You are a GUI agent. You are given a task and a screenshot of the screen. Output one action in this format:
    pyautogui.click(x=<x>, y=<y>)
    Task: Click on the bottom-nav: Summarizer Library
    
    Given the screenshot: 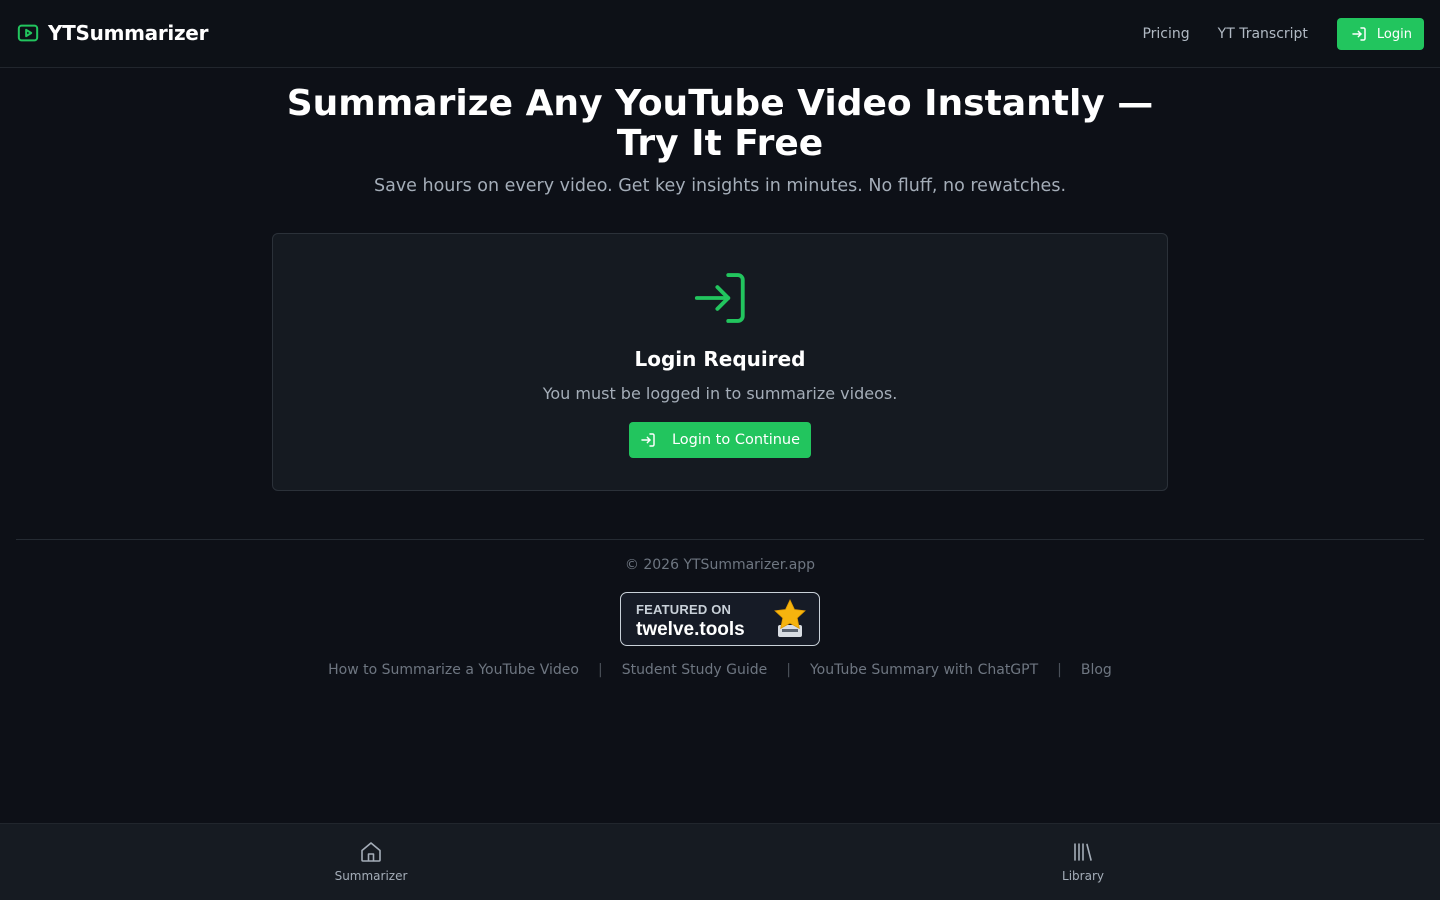 What is the action you would take?
    pyautogui.click(x=720, y=861)
    